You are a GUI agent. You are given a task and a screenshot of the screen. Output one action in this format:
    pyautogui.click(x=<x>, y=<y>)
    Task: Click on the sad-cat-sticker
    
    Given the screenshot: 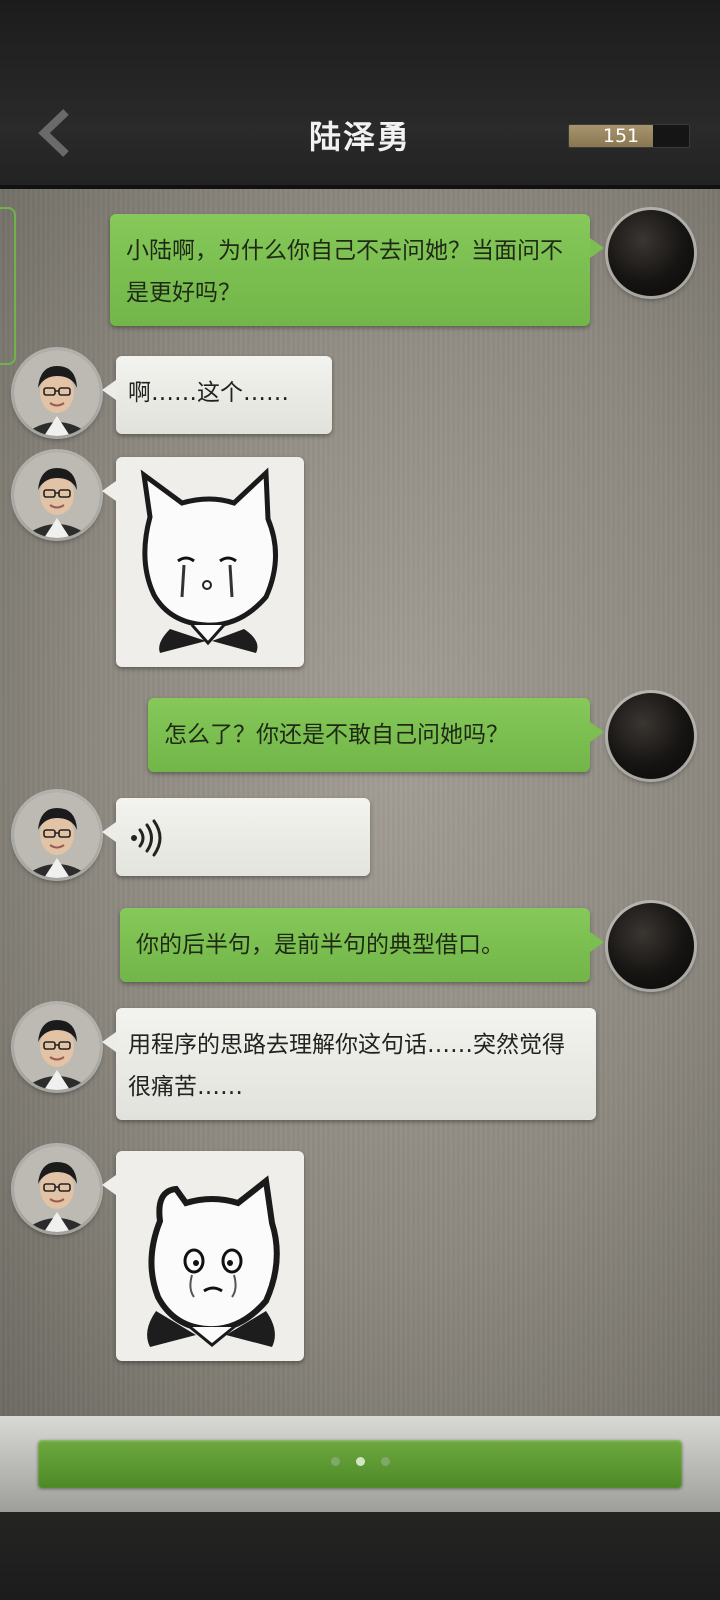 What is the action you would take?
    pyautogui.click(x=203, y=562)
    